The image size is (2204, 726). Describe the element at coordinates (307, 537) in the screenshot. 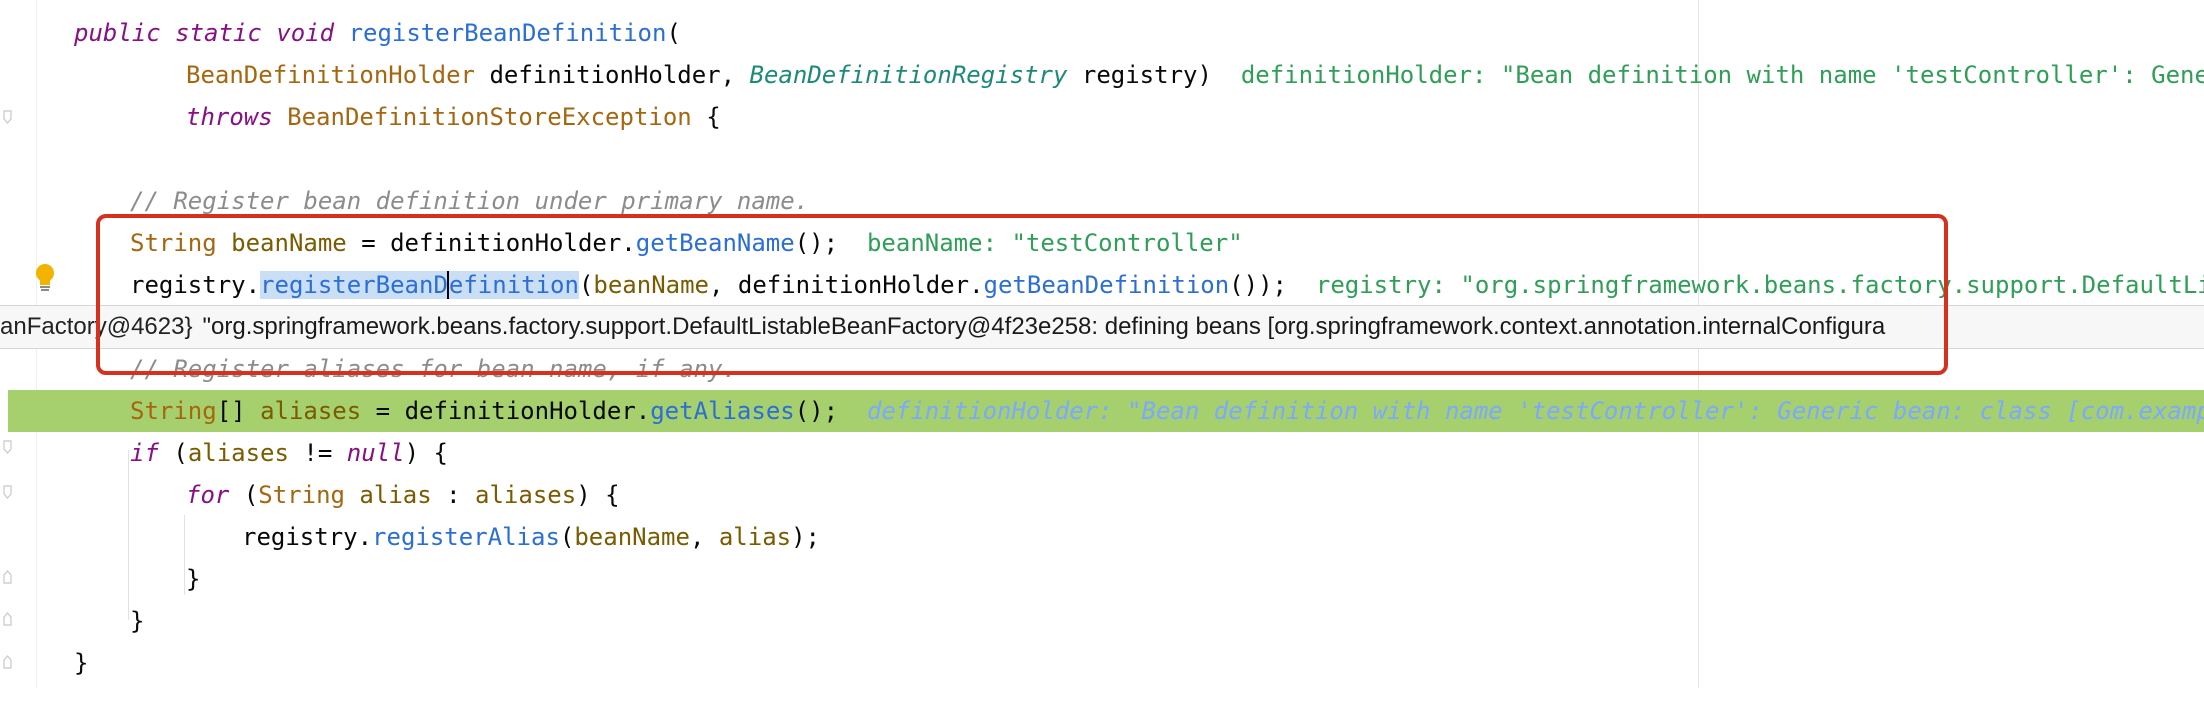

I see `object-ref: registry.` at that location.